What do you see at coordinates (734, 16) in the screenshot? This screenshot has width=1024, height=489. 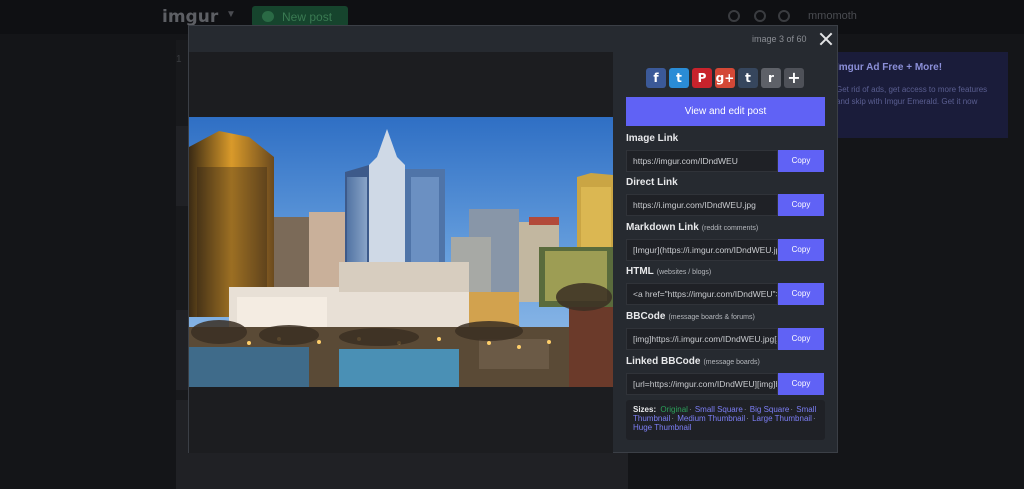 I see `search-icon` at bounding box center [734, 16].